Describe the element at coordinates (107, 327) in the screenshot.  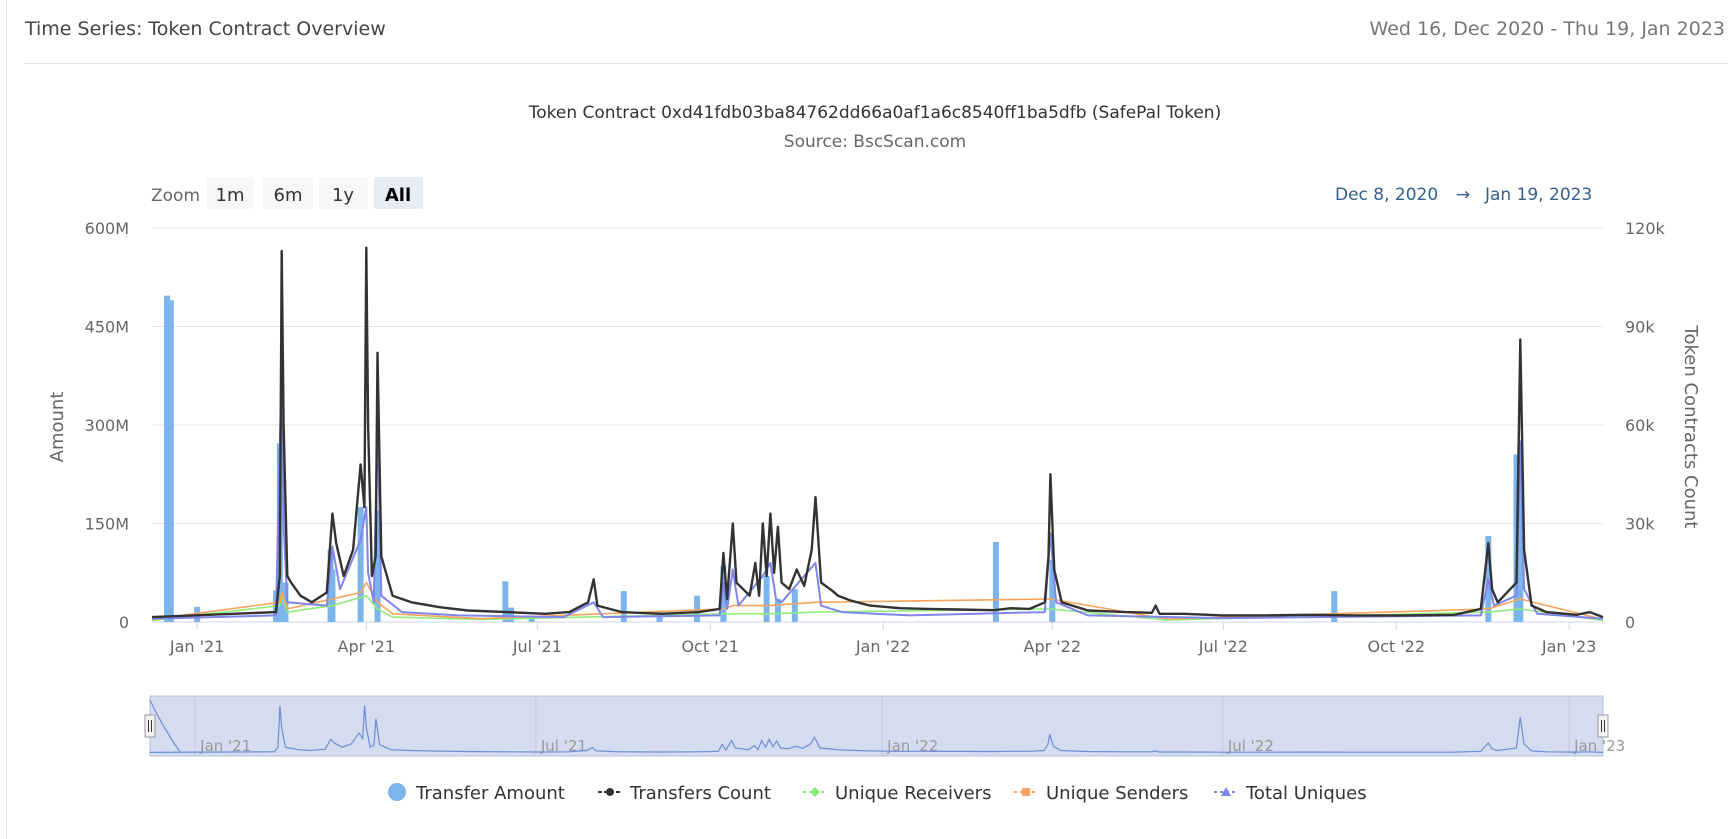
I see `y-left-tick-label: 450M` at that location.